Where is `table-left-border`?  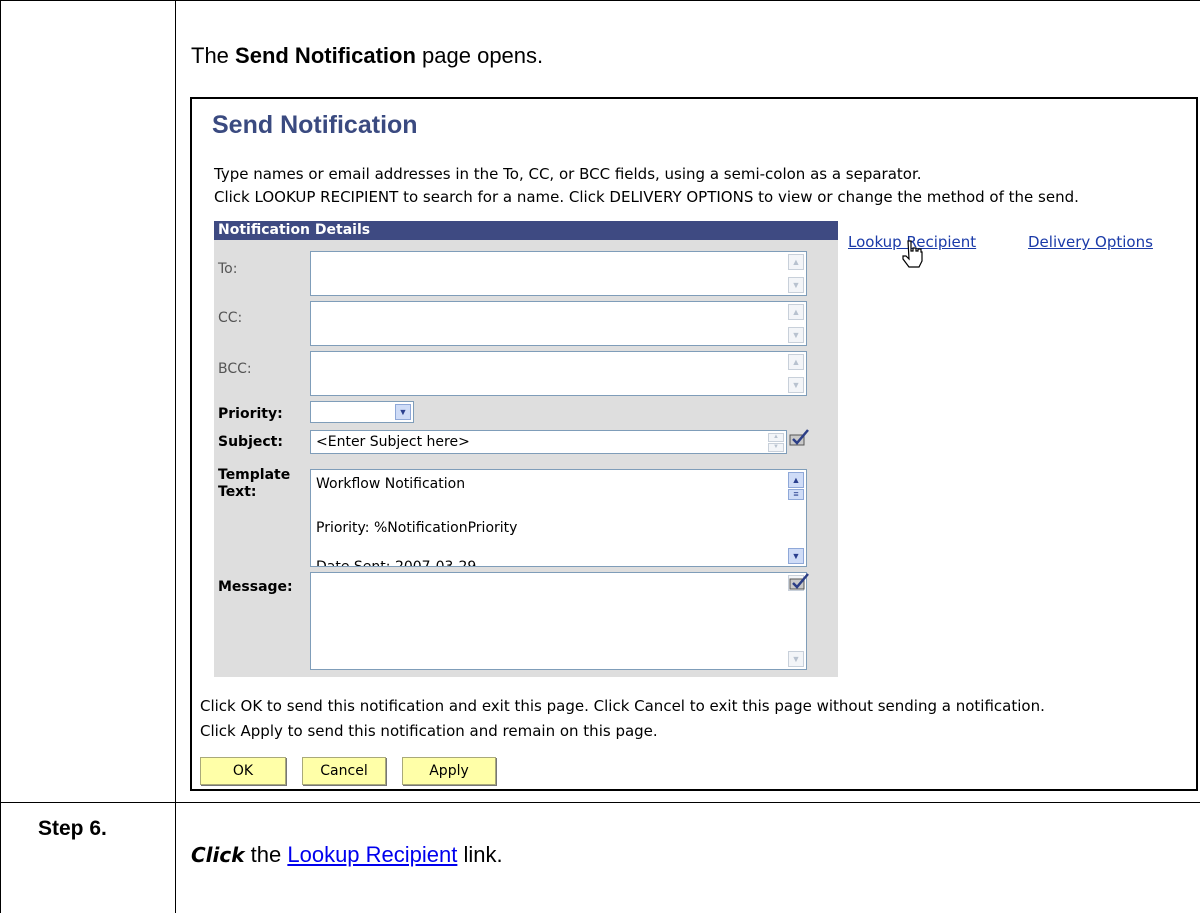 table-left-border is located at coordinates (0, 401).